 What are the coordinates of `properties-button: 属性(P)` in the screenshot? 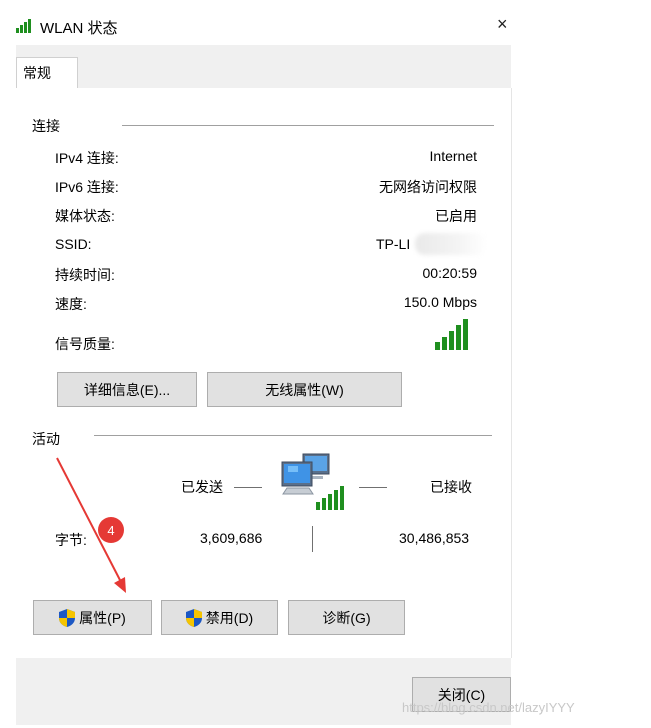 It's located at (92, 617).